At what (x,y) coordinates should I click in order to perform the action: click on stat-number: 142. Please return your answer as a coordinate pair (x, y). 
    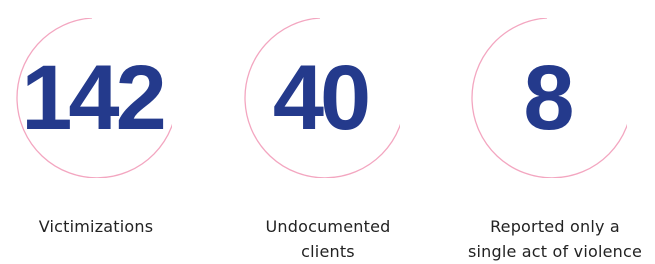
    Looking at the image, I should click on (94, 97).